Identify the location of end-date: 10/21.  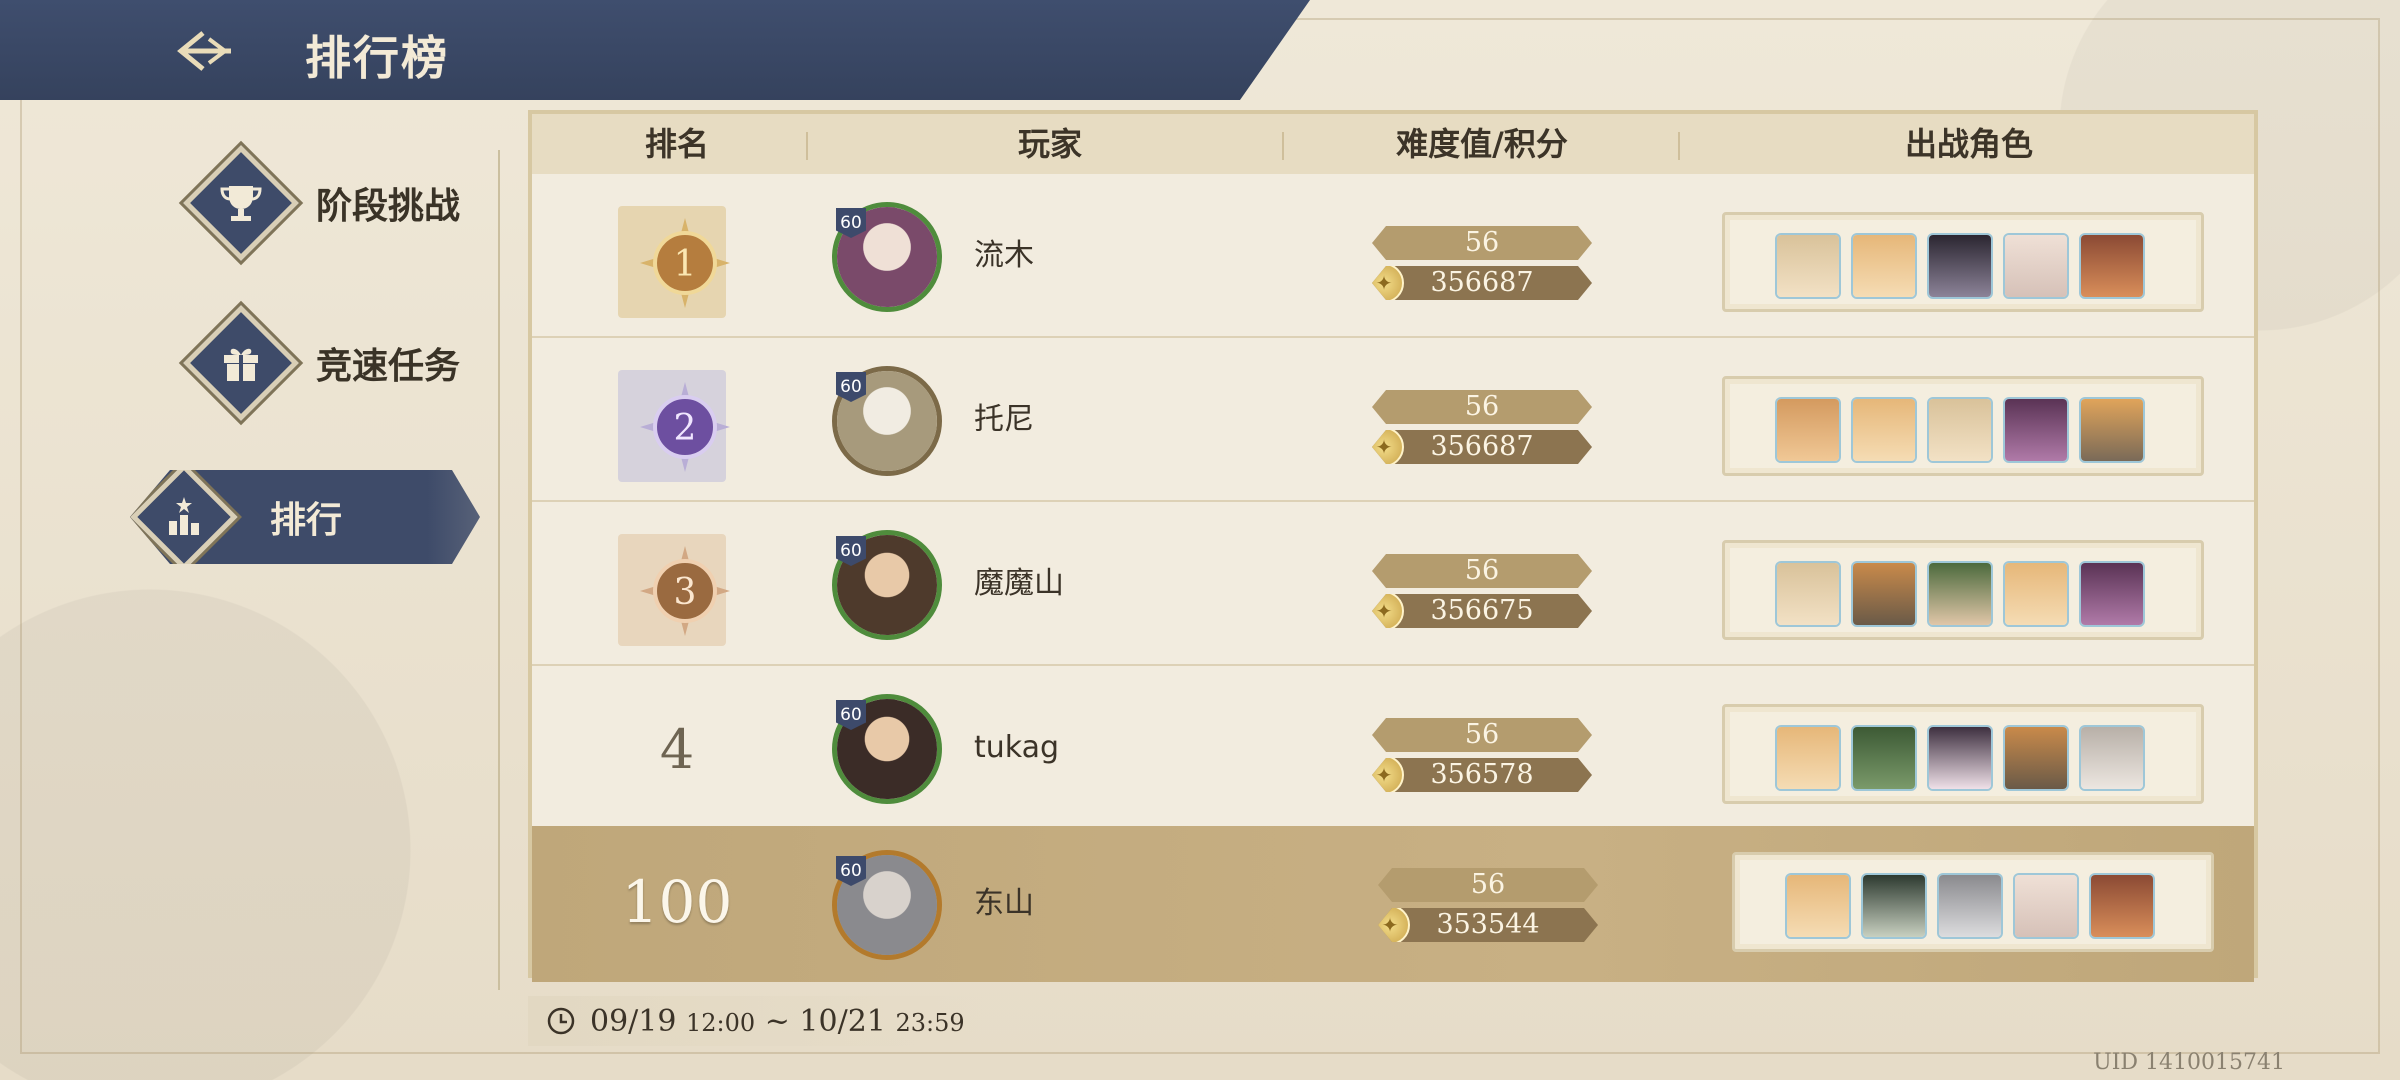
(842, 1021).